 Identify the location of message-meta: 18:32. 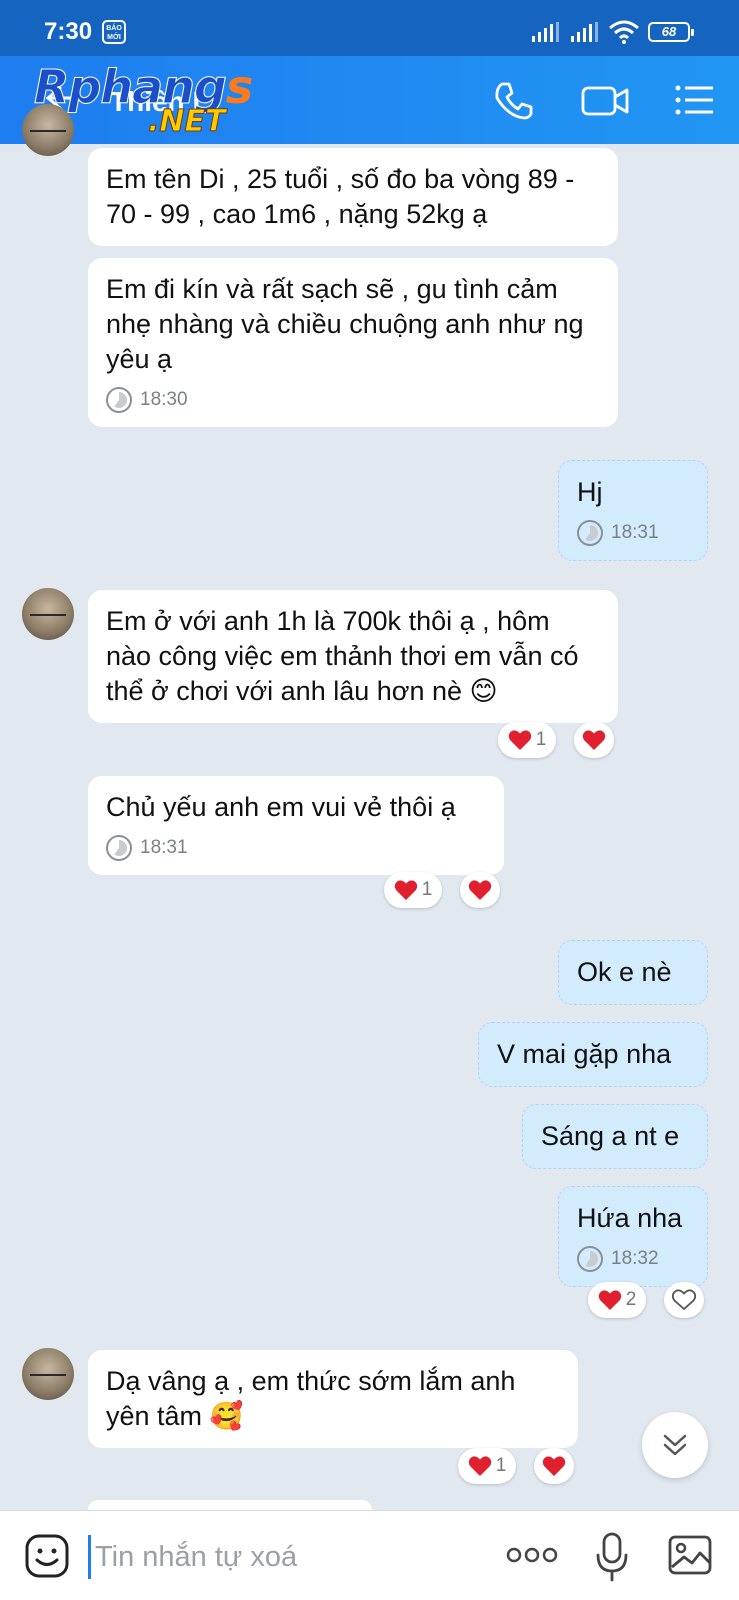
(633, 1259).